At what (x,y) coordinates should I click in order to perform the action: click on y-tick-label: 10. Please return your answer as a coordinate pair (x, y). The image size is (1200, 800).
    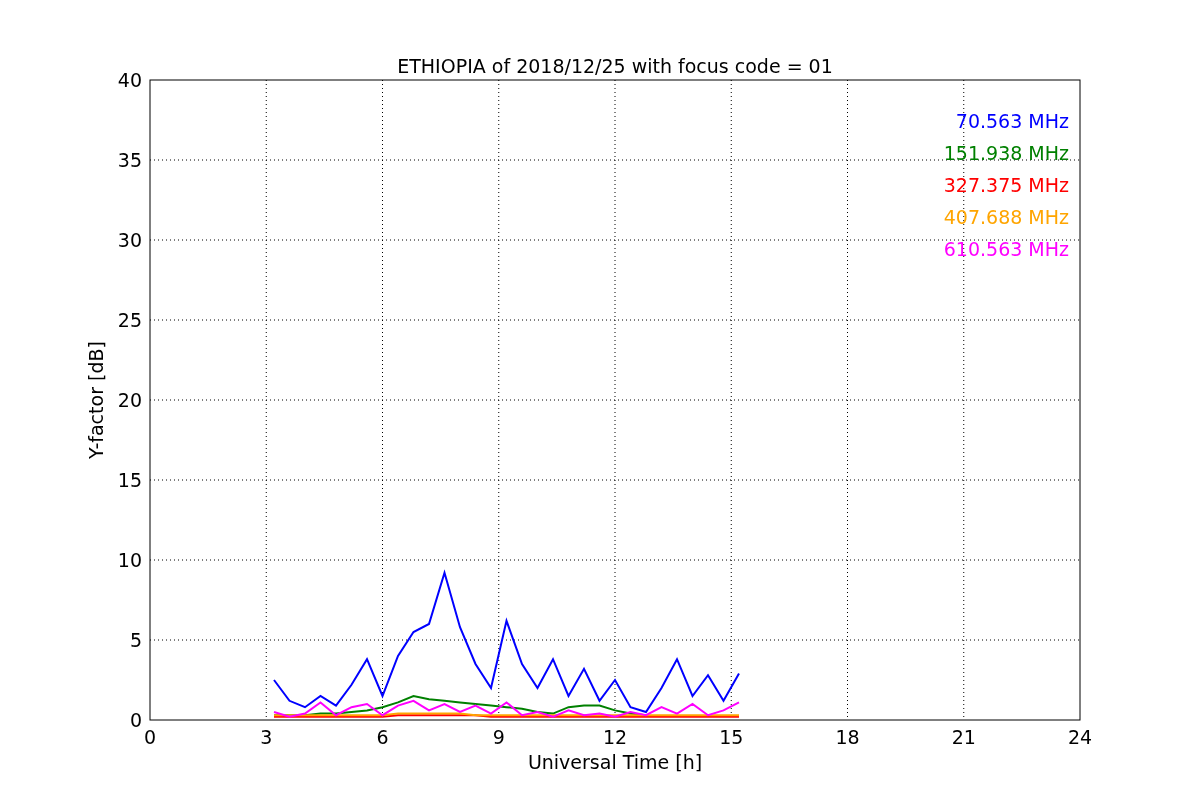
    Looking at the image, I should click on (129, 560).